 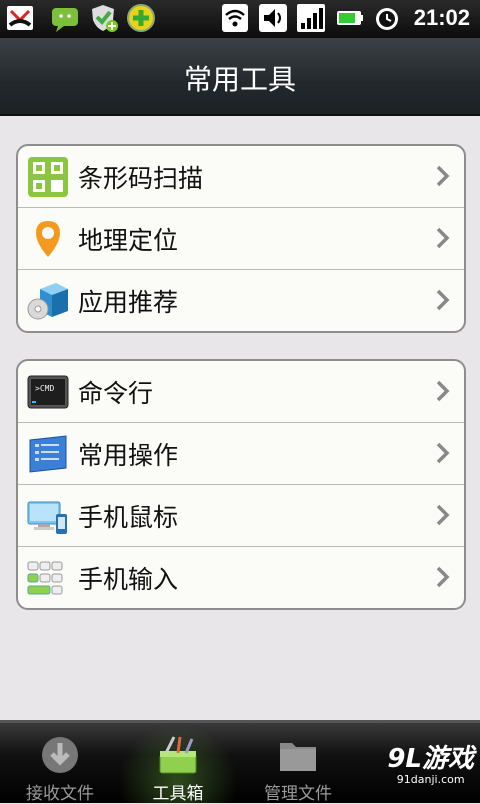 I want to click on clock: 21:02, so click(x=441, y=17).